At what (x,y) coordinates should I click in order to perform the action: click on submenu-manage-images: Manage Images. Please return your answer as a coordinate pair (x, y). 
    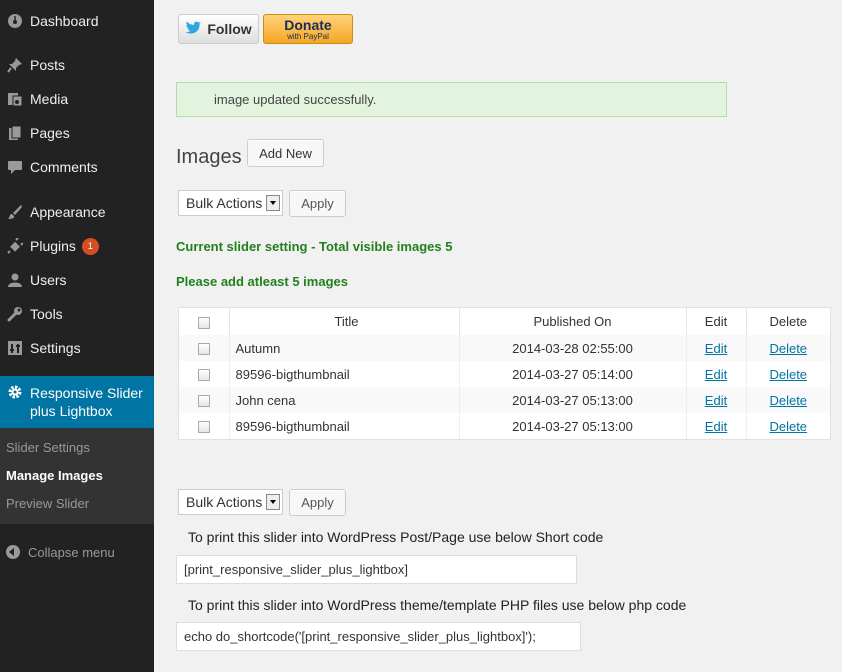
    Looking at the image, I should click on (54, 475).